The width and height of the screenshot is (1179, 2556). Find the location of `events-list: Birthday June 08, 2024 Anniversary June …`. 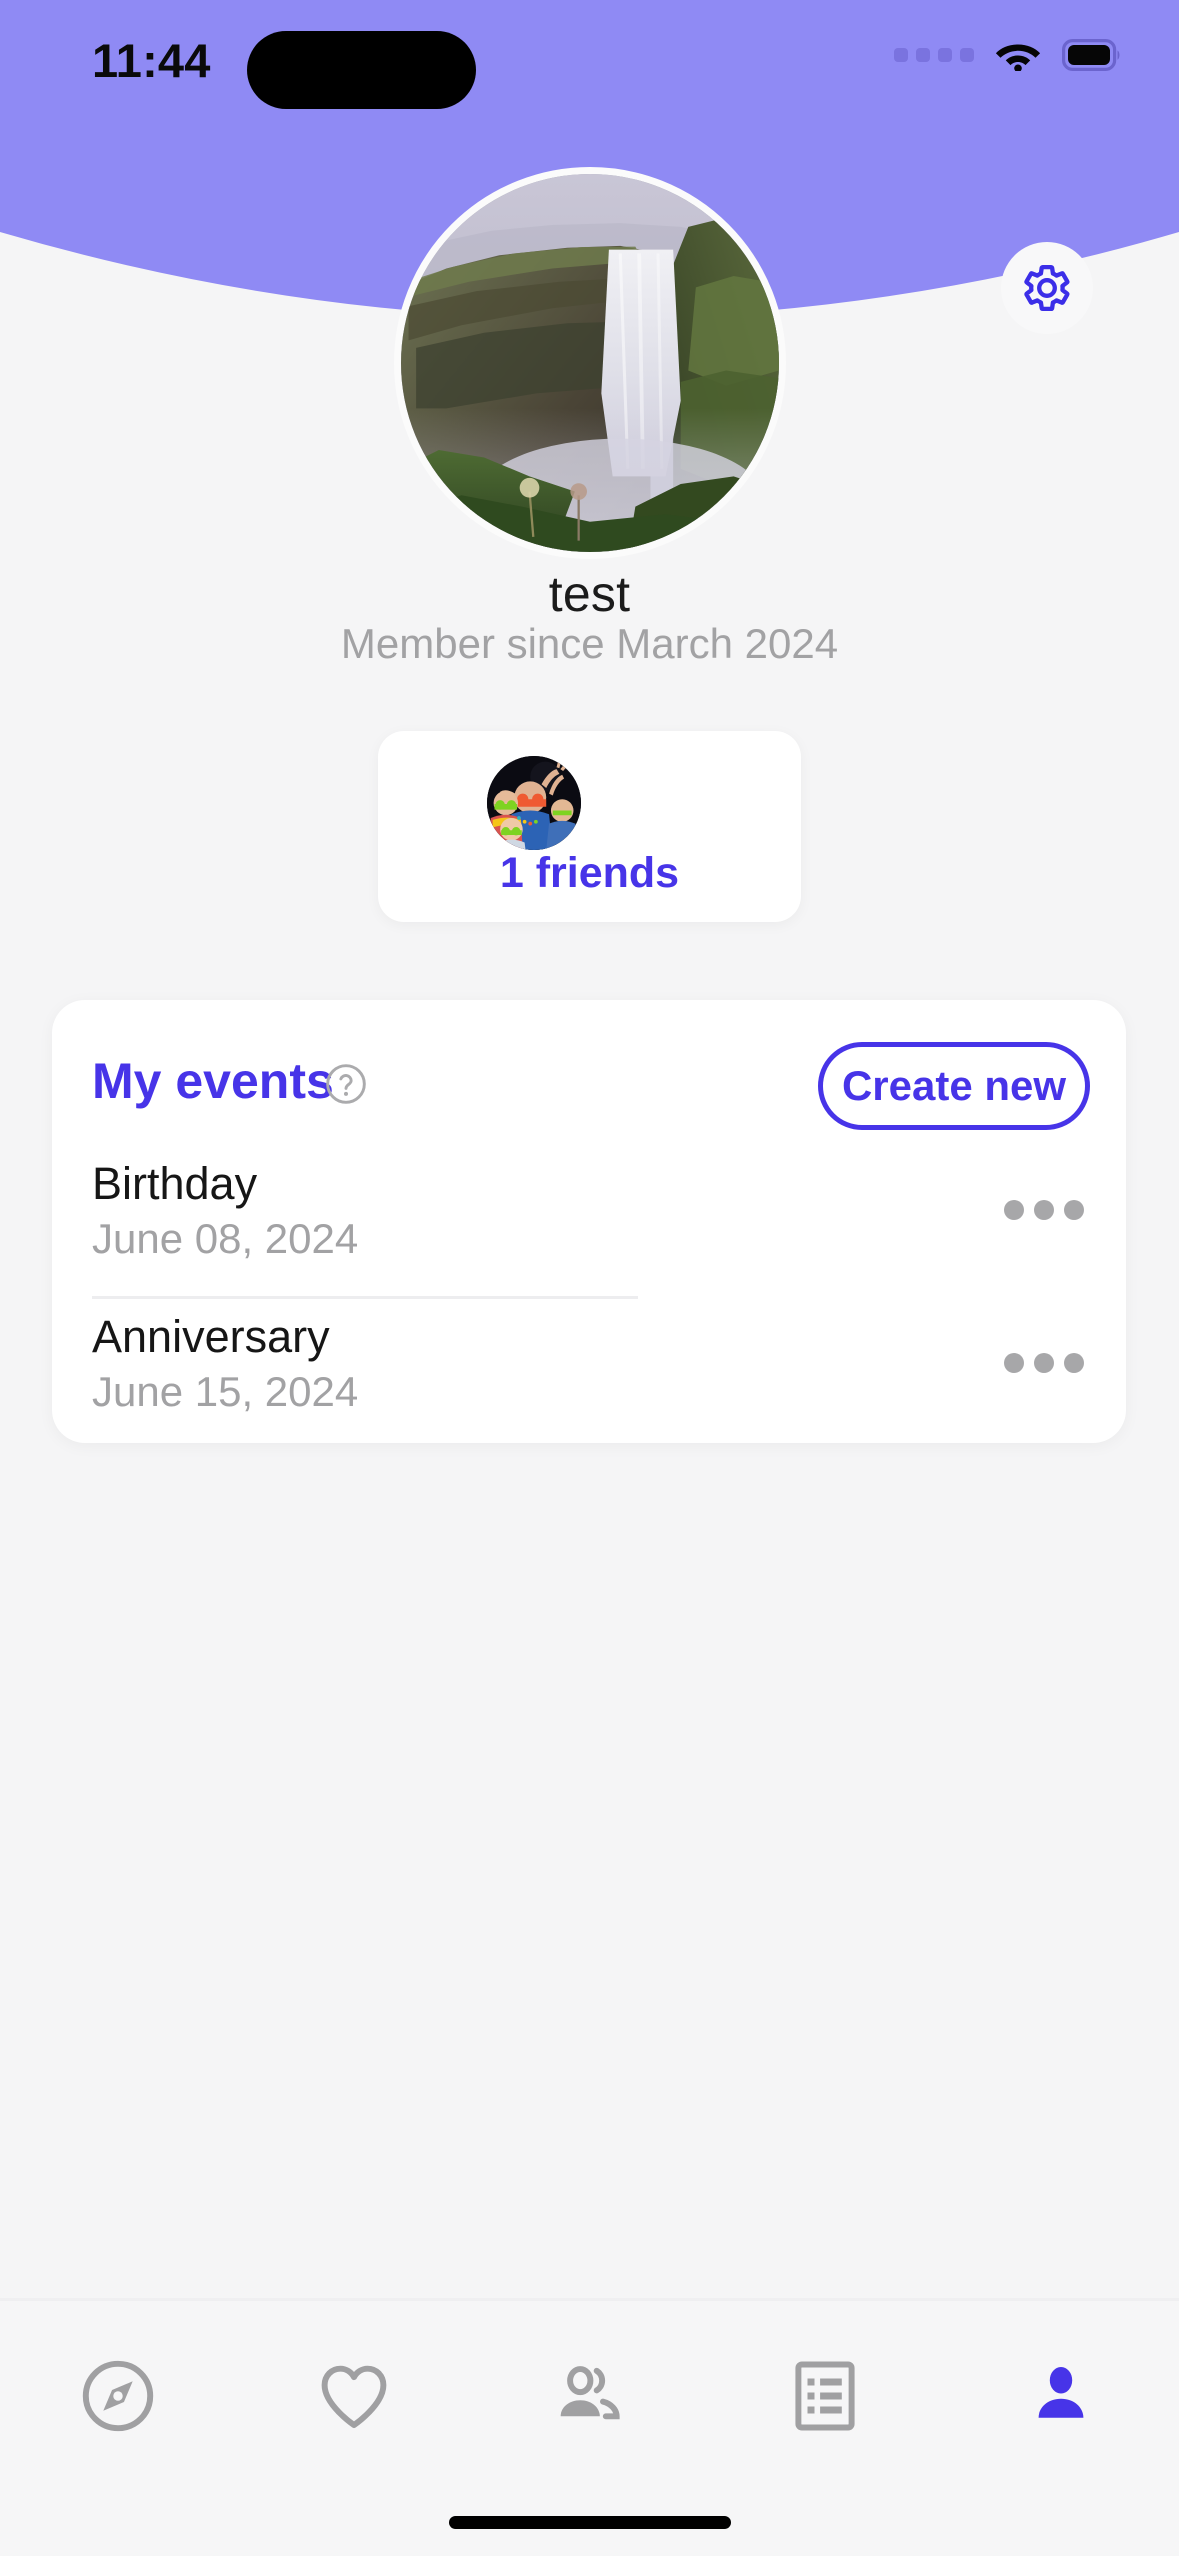

events-list: Birthday June 08, 2024 Anniversary June … is located at coordinates (589, 1300).